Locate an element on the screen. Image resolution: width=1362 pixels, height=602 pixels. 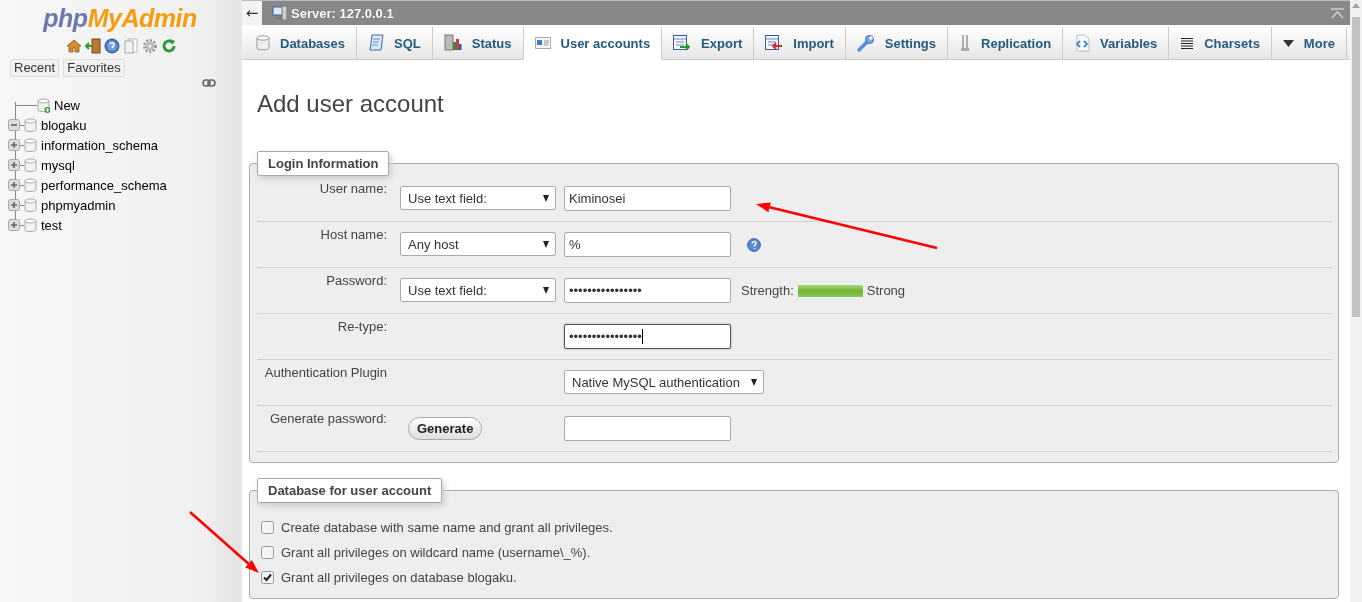
server-icon is located at coordinates (280, 13).